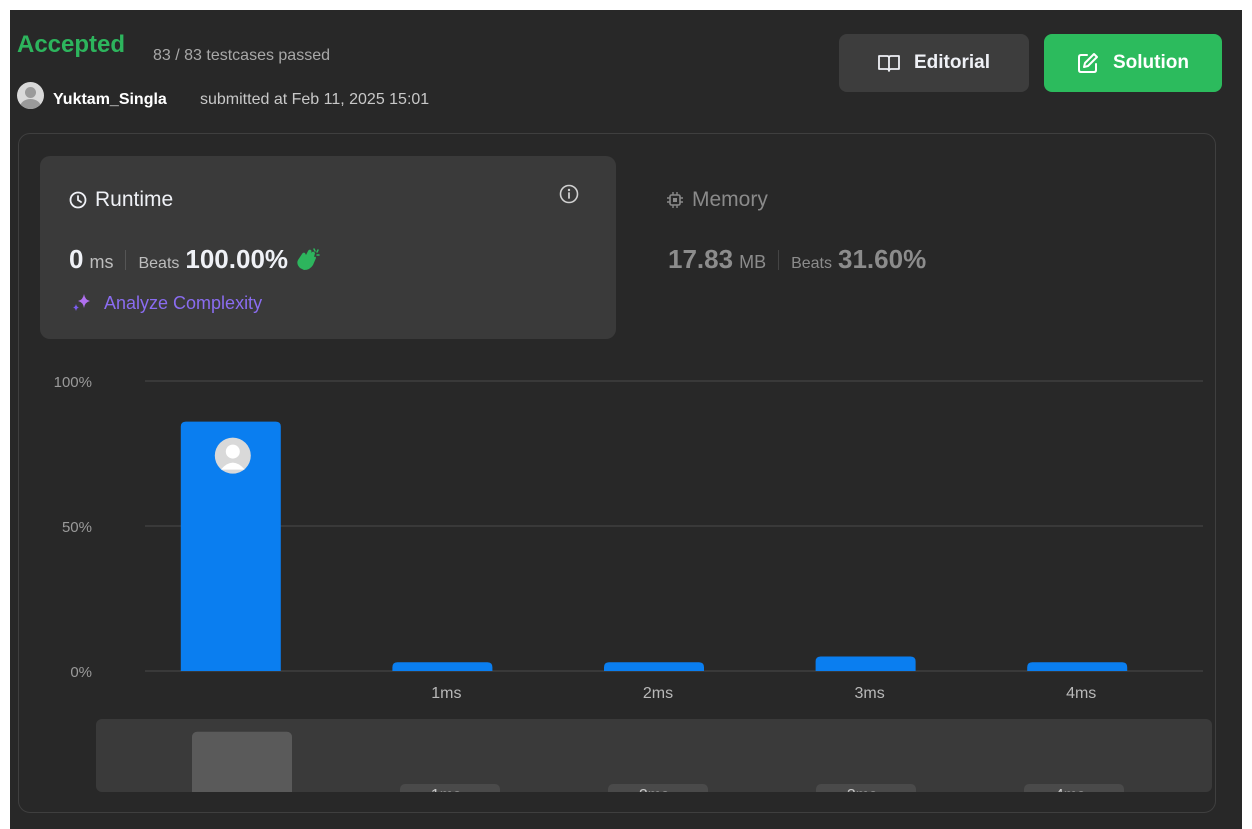 This screenshot has height=829, width=1252. I want to click on edit-icon, so click(1088, 63).